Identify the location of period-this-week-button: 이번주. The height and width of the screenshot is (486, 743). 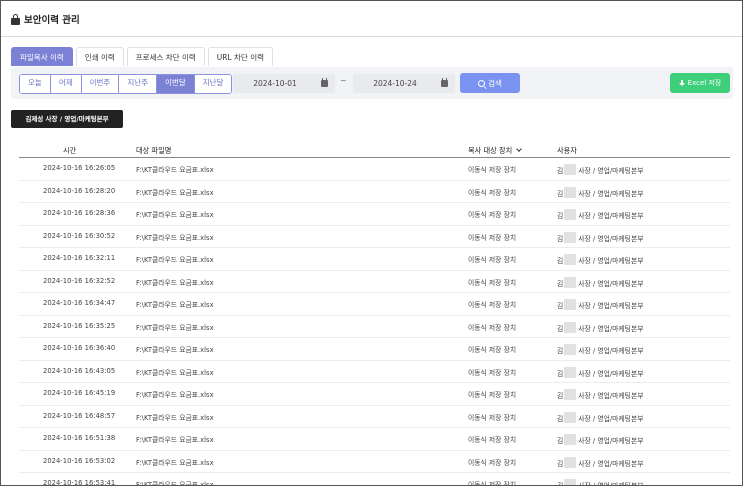
(100, 84).